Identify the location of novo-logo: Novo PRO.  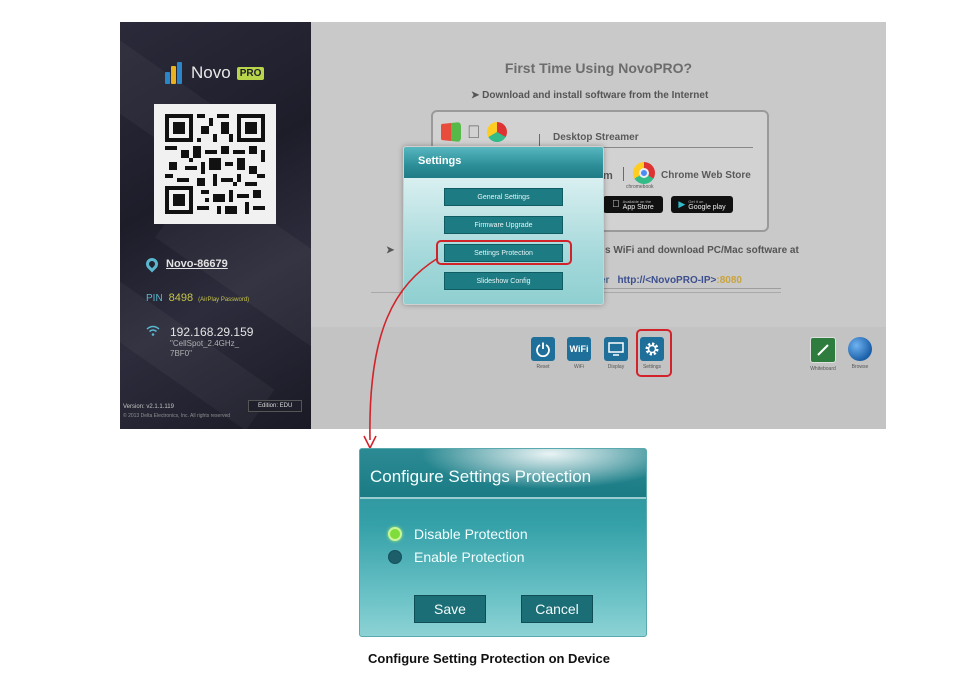
(215, 73).